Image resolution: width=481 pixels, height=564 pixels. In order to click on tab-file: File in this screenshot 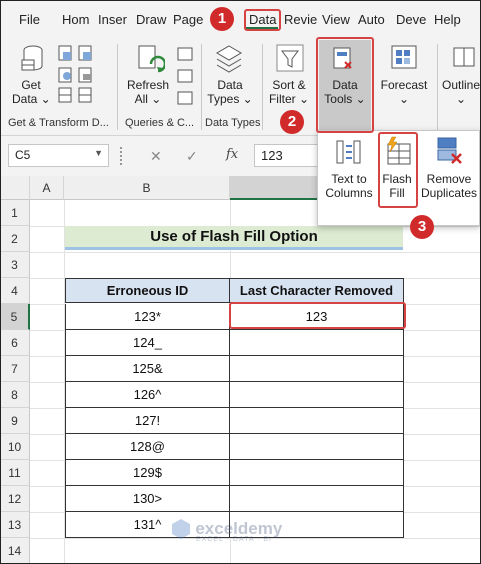, I will do `click(29, 19)`.